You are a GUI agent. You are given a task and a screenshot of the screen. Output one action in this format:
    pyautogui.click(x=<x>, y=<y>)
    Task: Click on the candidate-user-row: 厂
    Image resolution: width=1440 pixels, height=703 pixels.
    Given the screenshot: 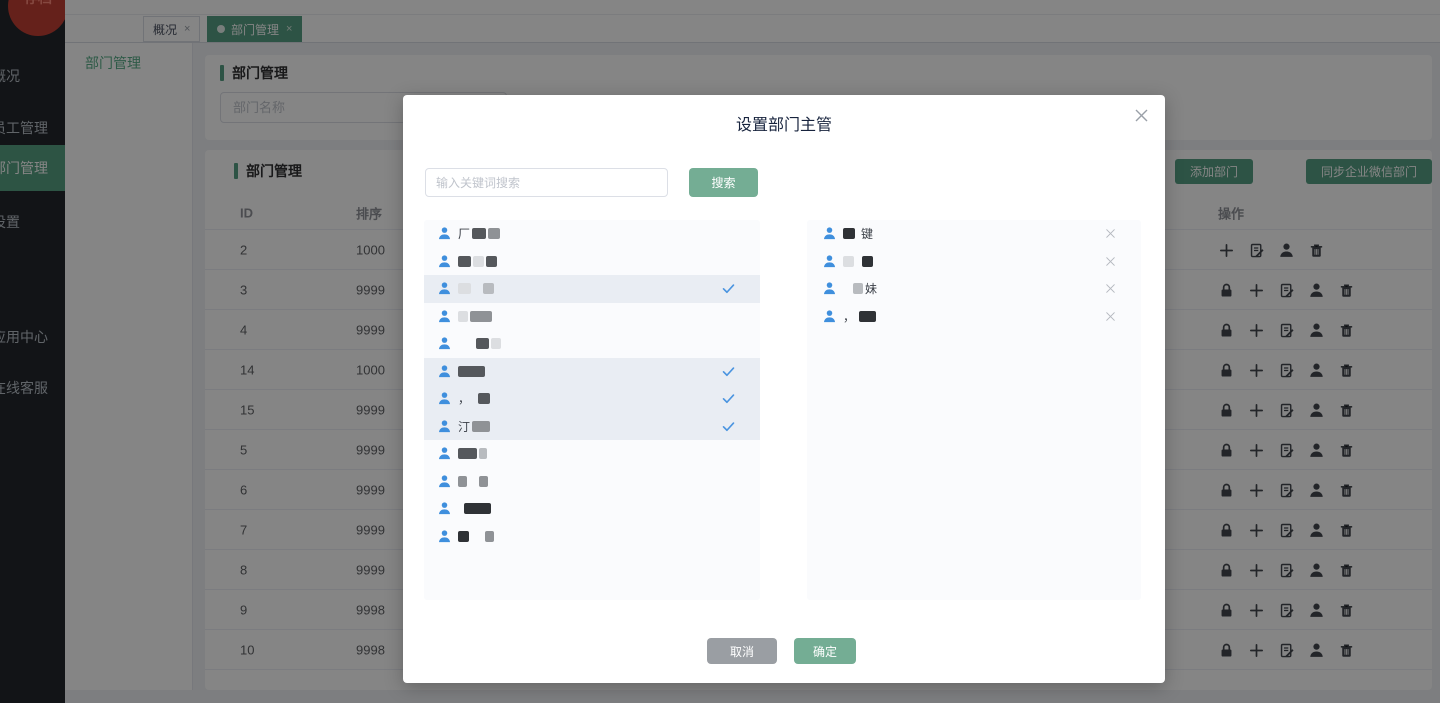 What is the action you would take?
    pyautogui.click(x=592, y=234)
    